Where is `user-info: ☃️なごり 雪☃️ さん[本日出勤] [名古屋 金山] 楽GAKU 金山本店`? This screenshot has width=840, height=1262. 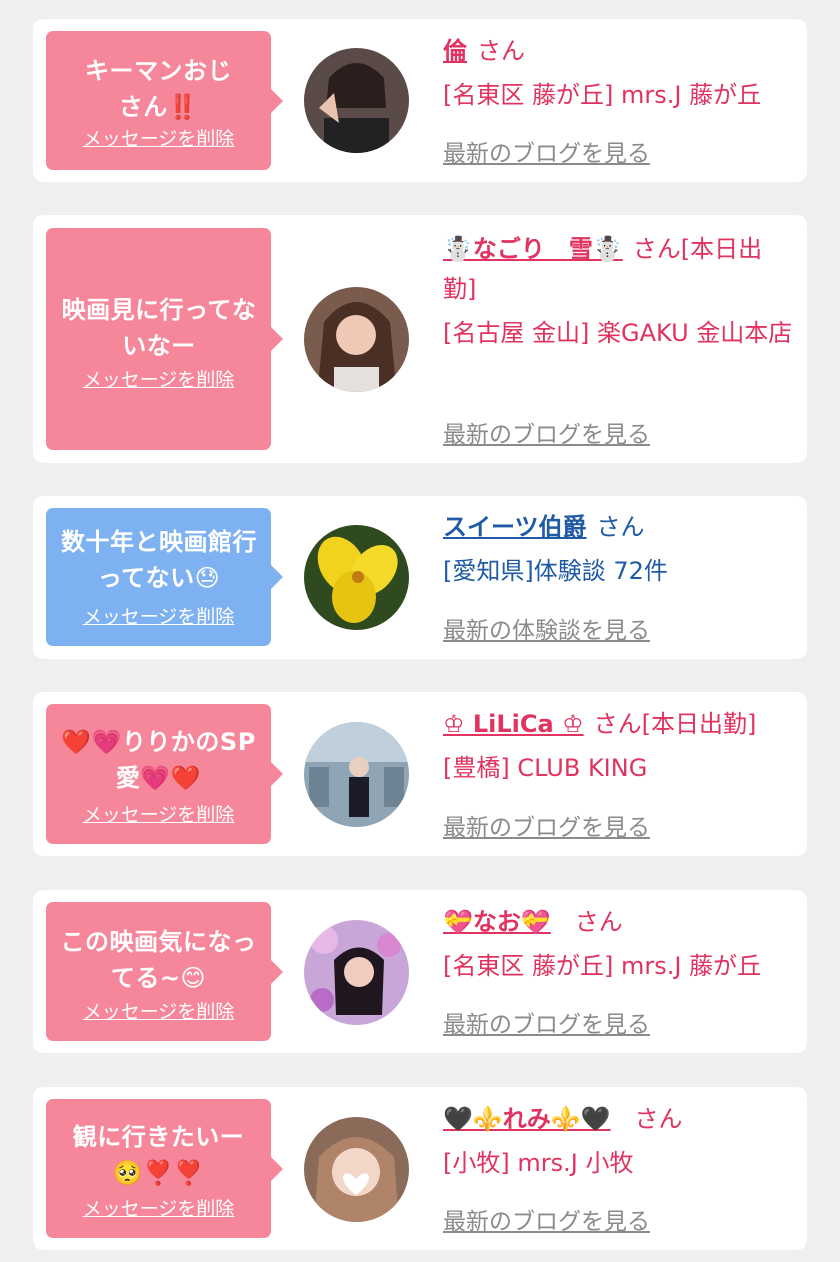 user-info: ☃️なごり 雪☃️ さん[本日出勤] [名古屋 金山] 楽GAKU 金山本店 is located at coordinates (618, 291).